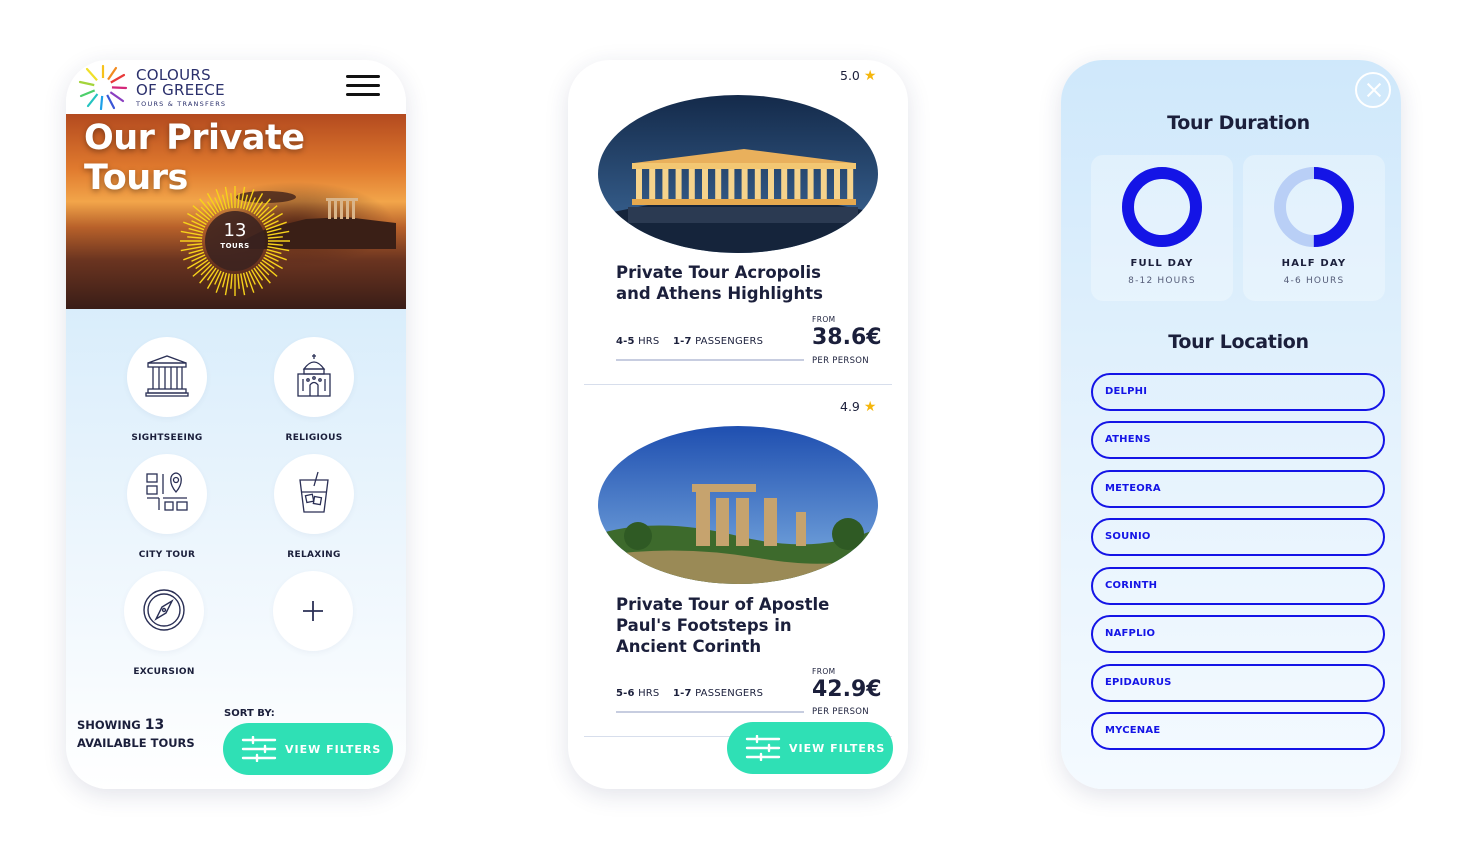  I want to click on sliders-icon, so click(763, 748).